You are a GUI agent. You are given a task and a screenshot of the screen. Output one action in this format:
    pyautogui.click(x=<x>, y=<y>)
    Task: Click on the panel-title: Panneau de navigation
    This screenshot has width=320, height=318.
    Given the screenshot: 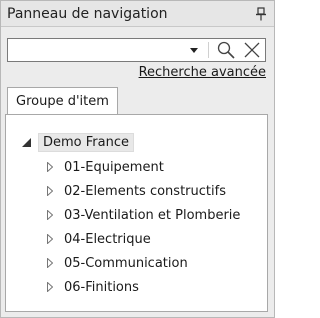 What is the action you would take?
    pyautogui.click(x=87, y=13)
    